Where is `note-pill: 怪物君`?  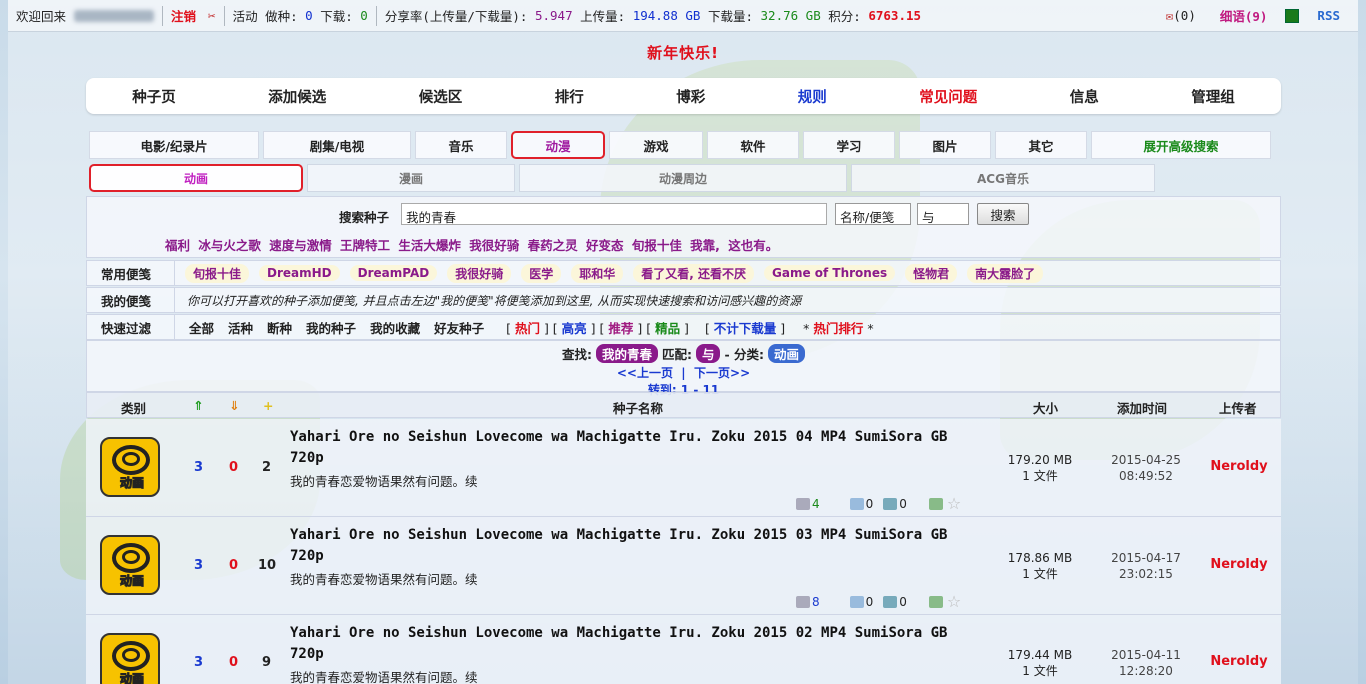
note-pill: 怪物君 is located at coordinates (931, 273).